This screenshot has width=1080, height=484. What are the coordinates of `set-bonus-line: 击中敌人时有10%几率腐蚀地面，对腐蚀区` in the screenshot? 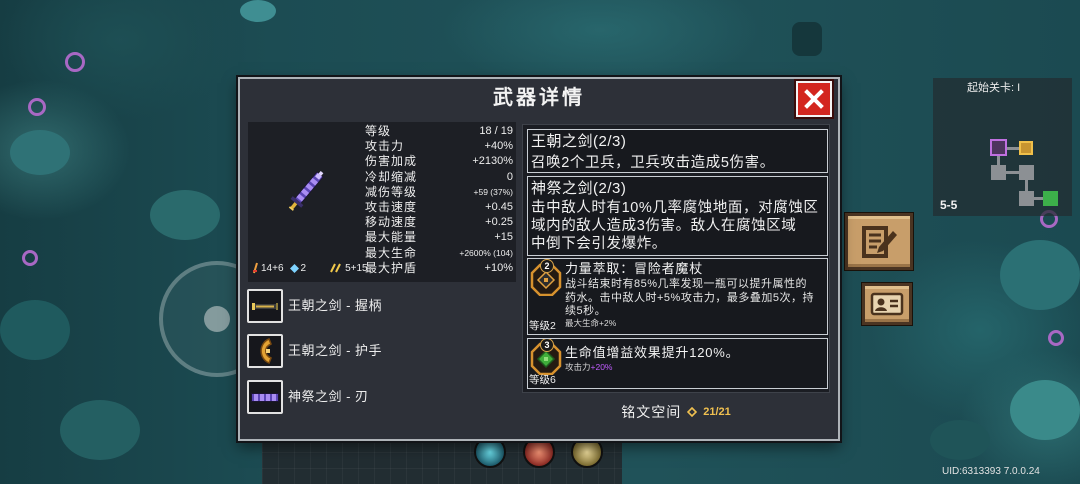 It's located at (675, 208).